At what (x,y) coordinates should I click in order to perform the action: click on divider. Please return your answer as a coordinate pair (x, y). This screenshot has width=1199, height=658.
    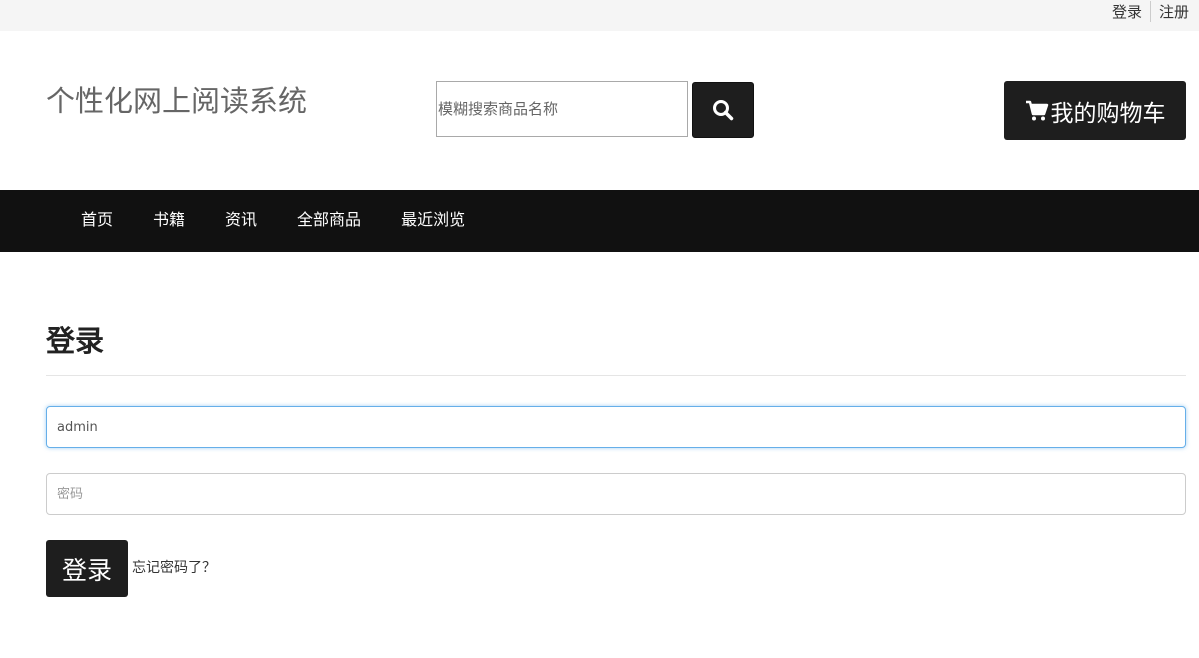
    Looking at the image, I should click on (616, 375).